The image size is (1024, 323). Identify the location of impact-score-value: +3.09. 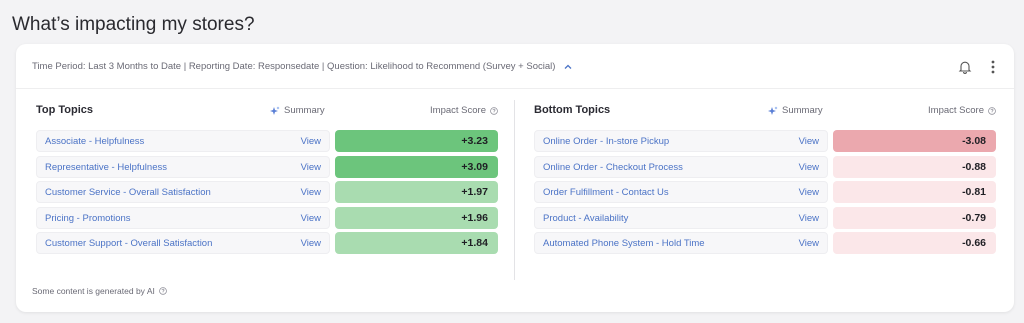
(474, 166).